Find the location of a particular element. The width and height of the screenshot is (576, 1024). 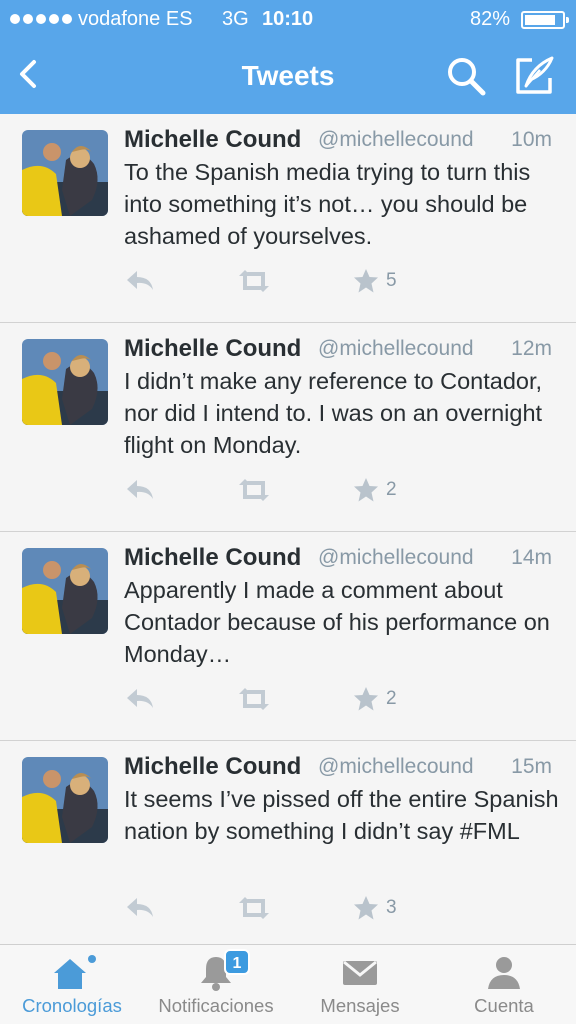

carrier-name: vodafone ES is located at coordinates (135, 19).